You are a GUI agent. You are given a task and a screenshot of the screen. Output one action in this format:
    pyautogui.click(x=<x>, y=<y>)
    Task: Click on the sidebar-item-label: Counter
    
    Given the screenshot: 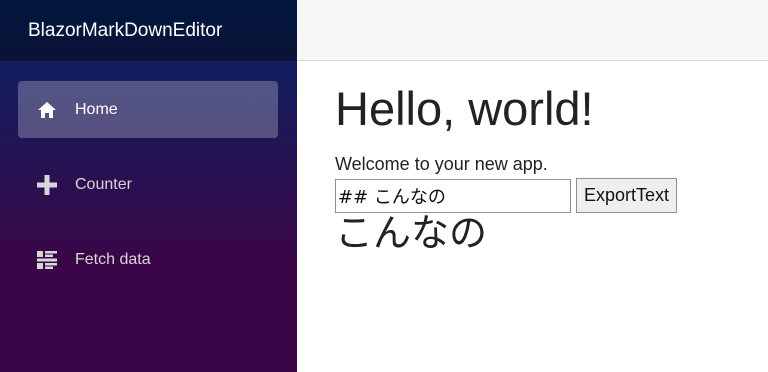 What is the action you would take?
    pyautogui.click(x=103, y=184)
    